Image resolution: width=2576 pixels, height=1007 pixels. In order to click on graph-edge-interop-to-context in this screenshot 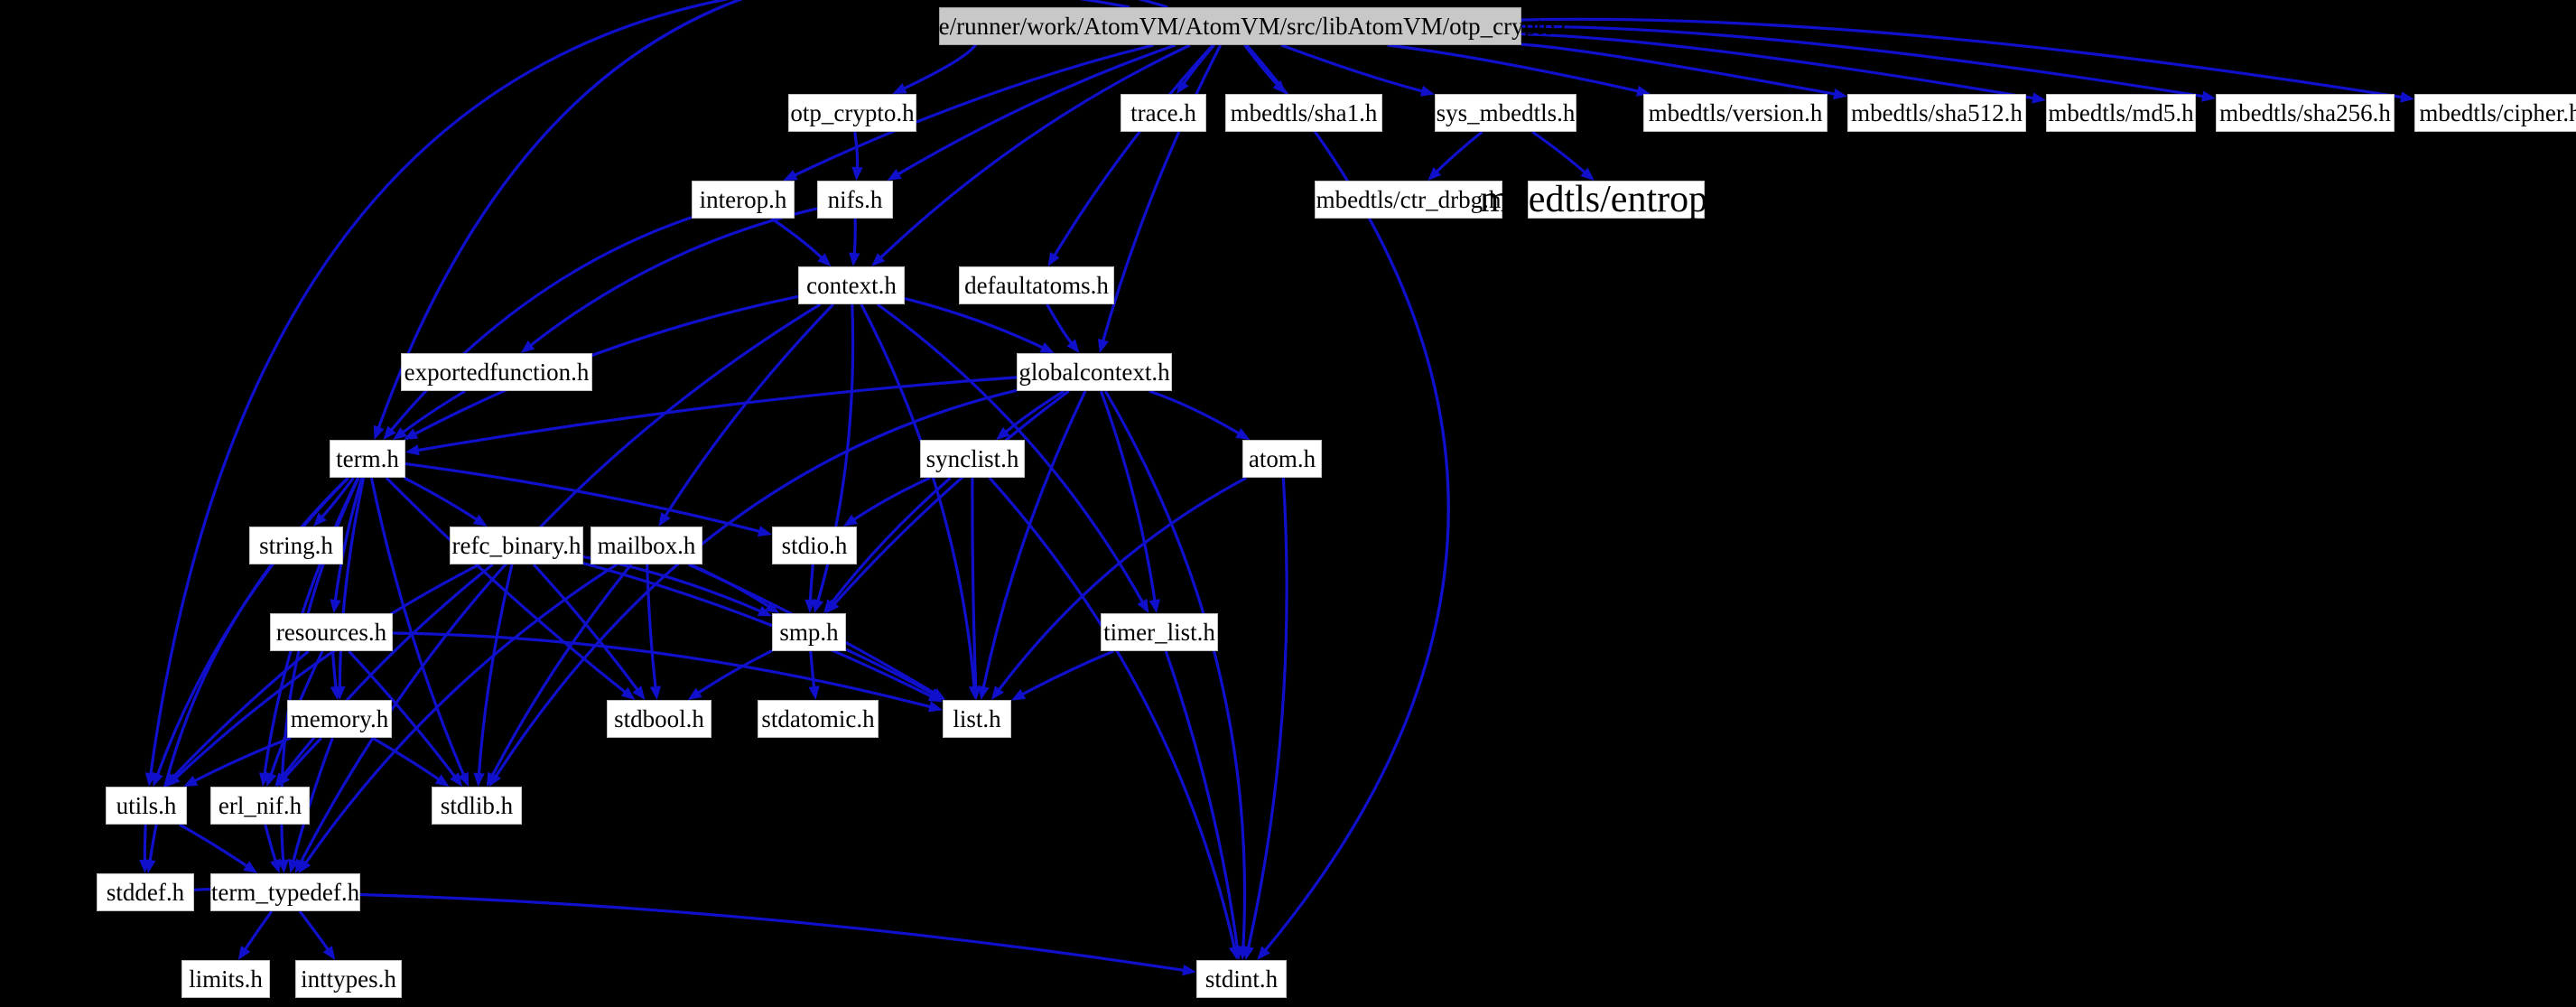, I will do `click(796, 238)`.